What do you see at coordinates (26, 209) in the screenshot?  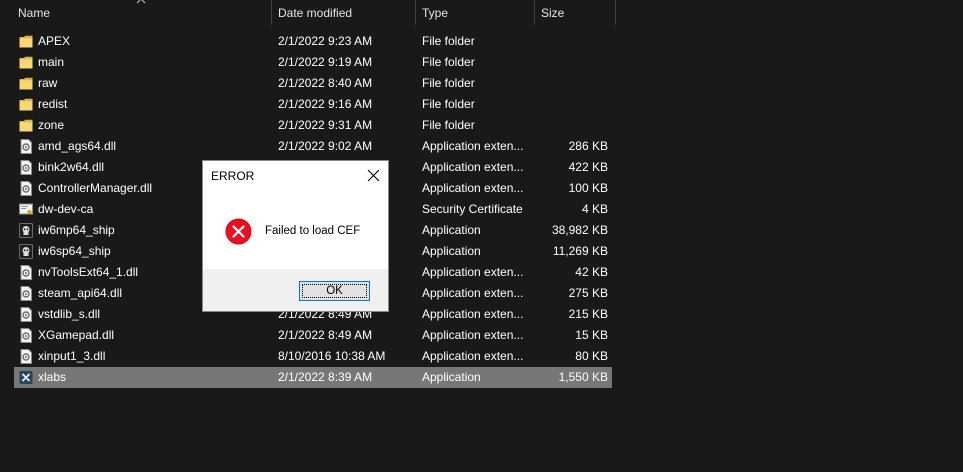 I see `certificate-file-icon` at bounding box center [26, 209].